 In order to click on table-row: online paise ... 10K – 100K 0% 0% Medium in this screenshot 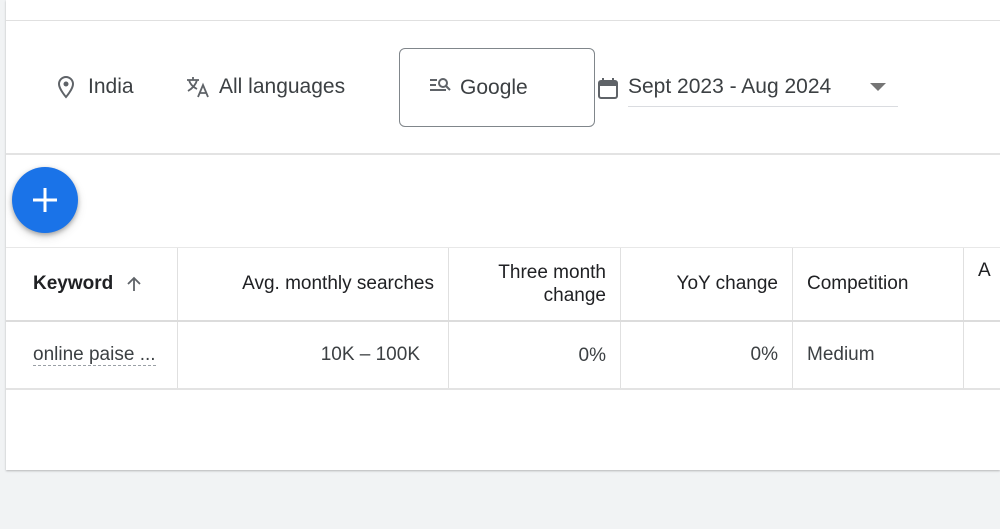, I will do `click(503, 356)`.